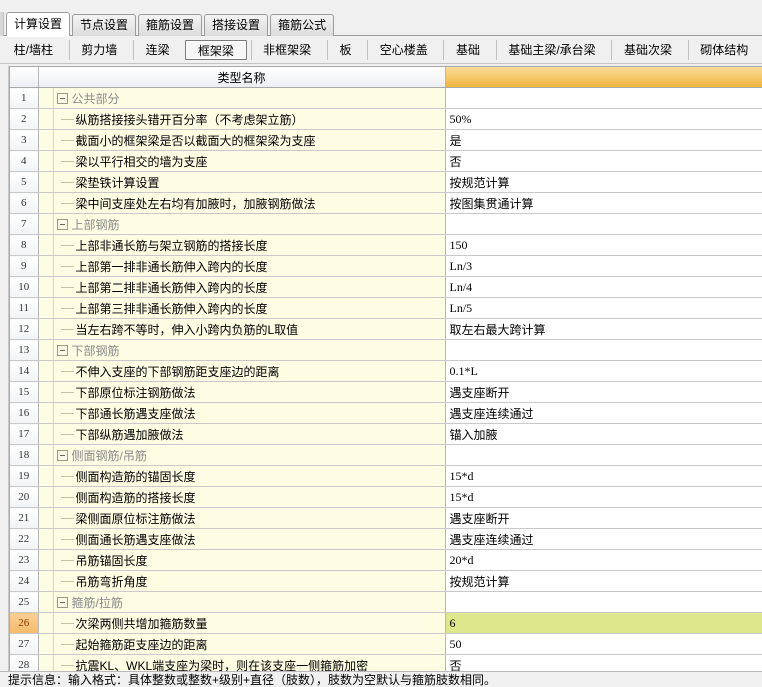  I want to click on table-row: 1 公共部分, so click(386, 98).